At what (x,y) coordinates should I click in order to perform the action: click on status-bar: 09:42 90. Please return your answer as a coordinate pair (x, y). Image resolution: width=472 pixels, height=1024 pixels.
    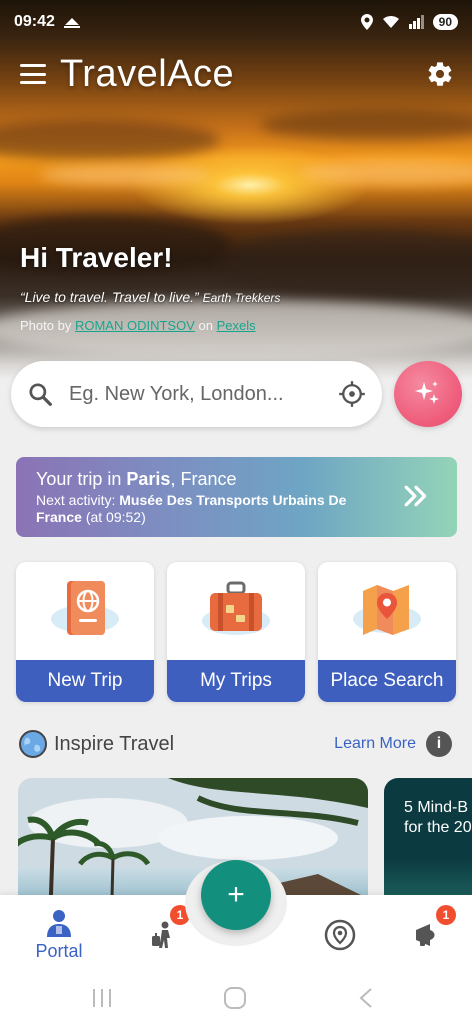
    Looking at the image, I should click on (236, 22).